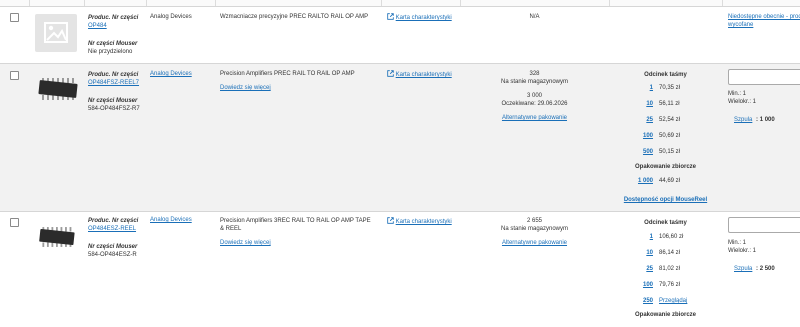  I want to click on reel-option: Szpula : 1 000, so click(754, 120).